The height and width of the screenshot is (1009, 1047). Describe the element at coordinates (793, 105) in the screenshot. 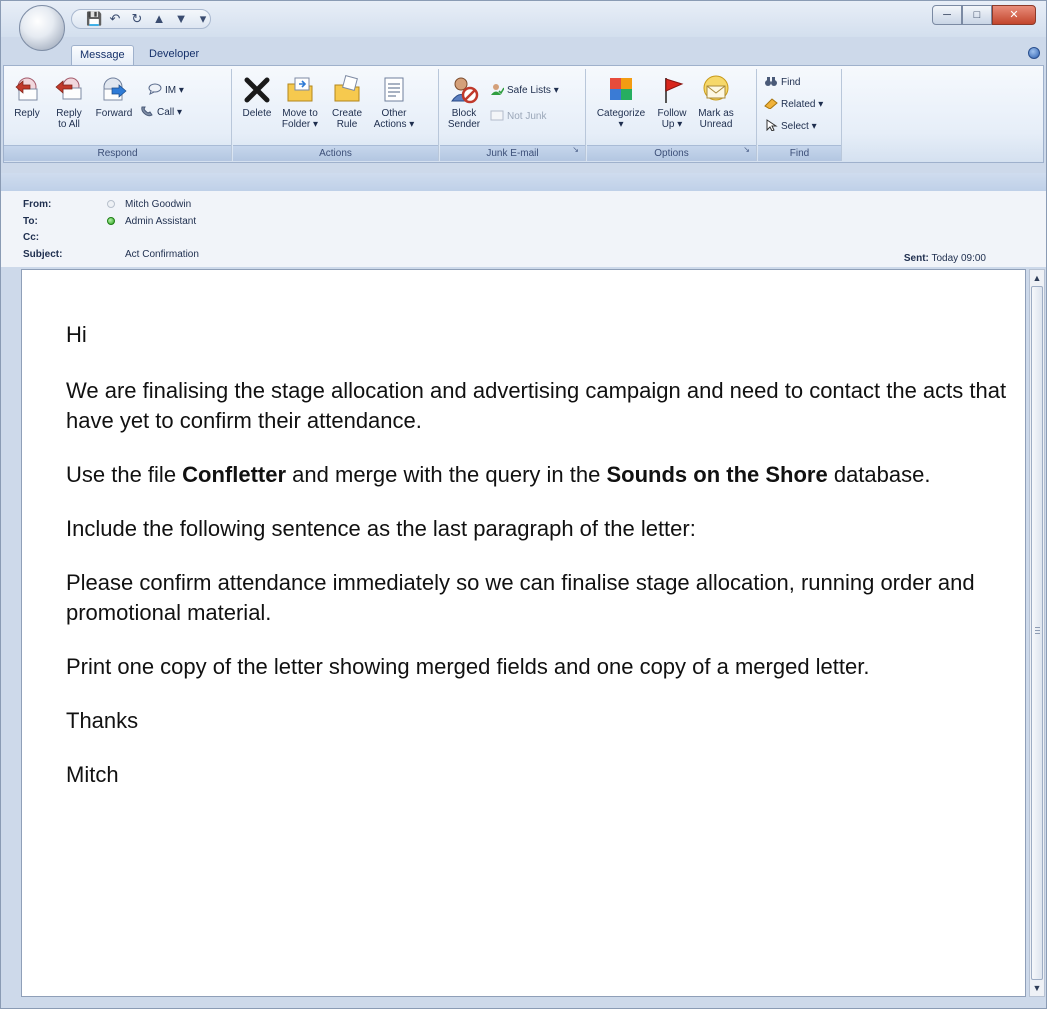

I see `related-button: Related ▾` at that location.